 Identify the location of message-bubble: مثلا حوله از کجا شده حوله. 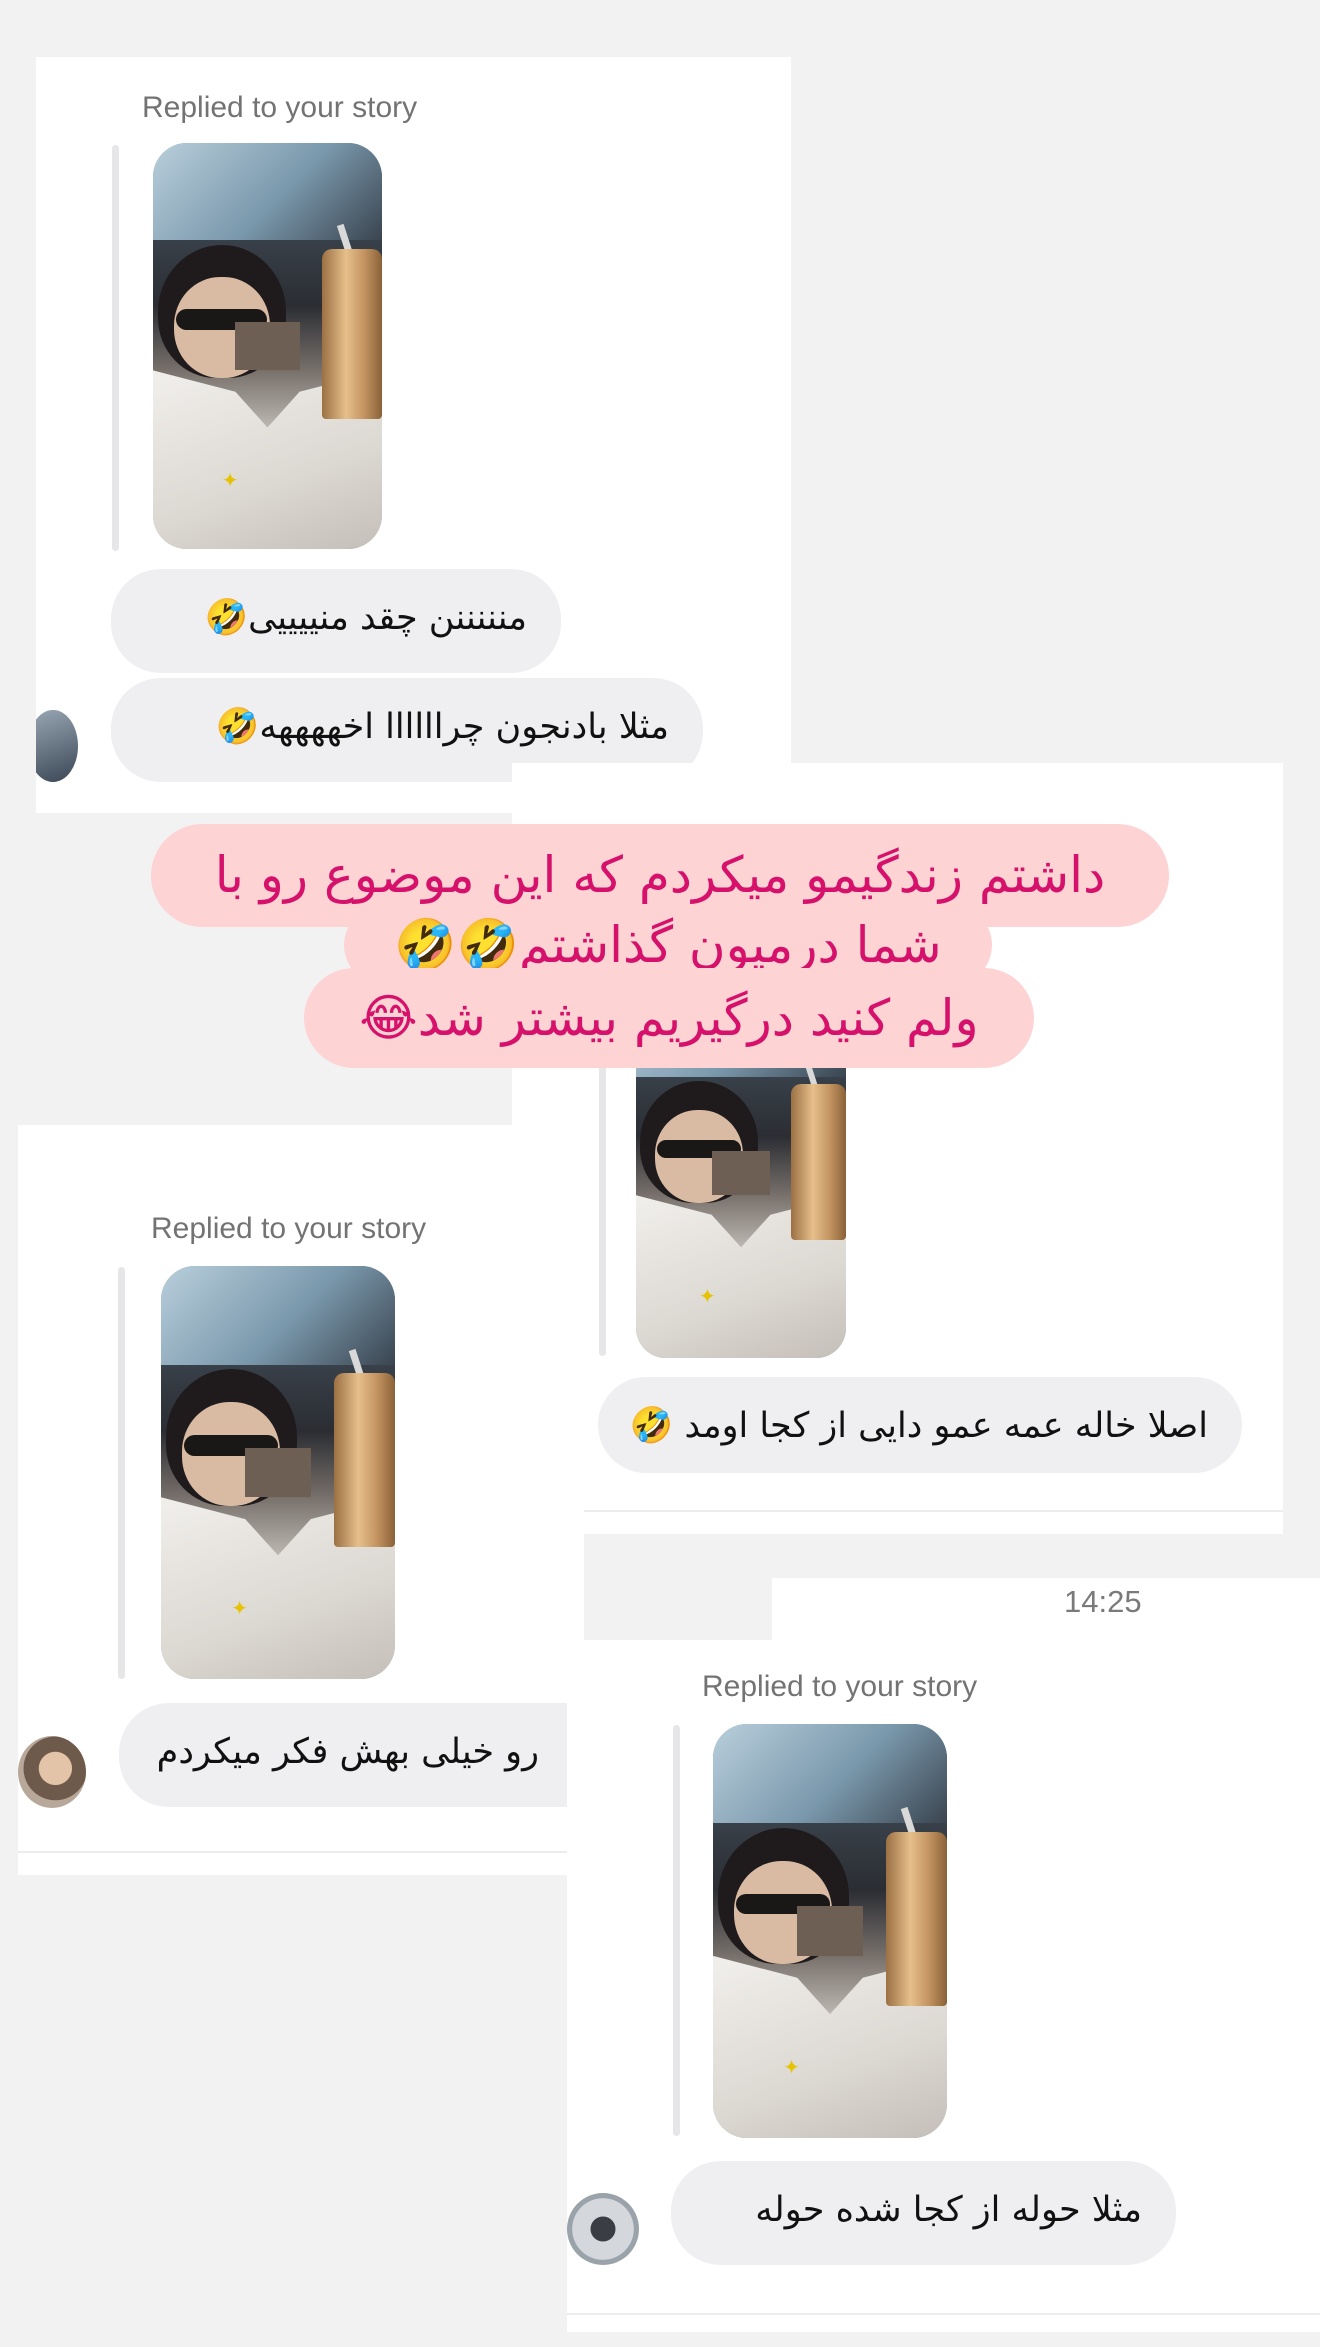
(923, 2213).